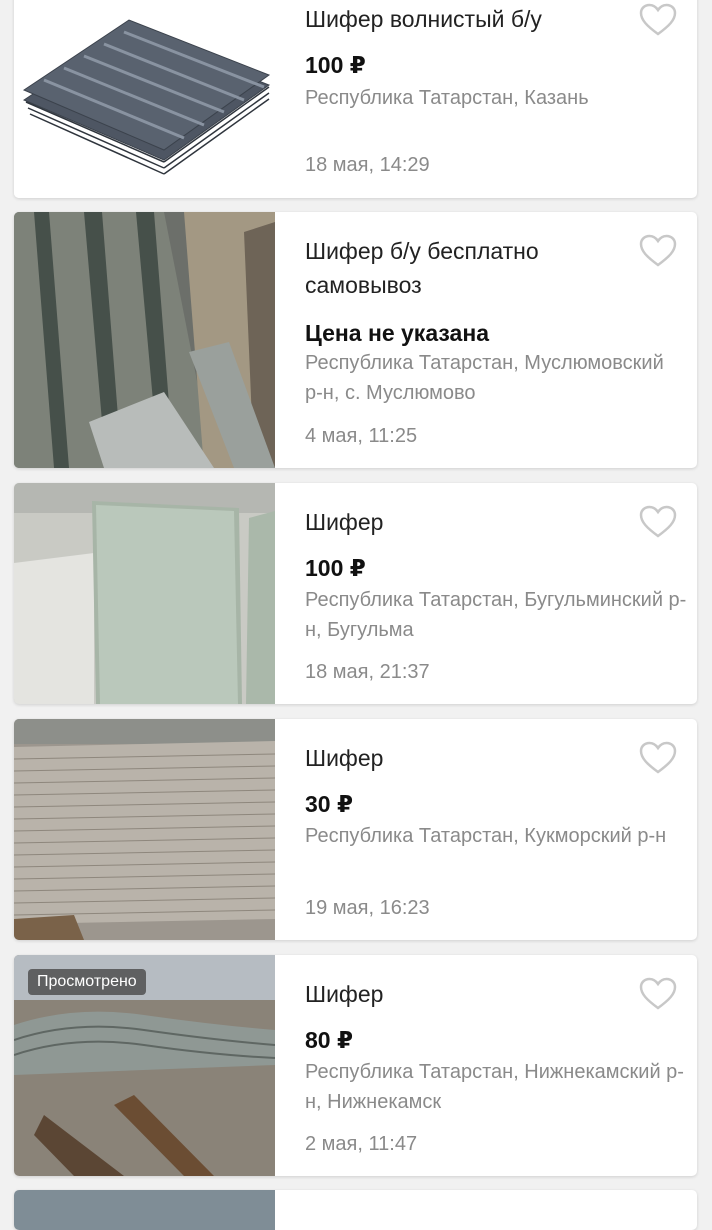  Describe the element at coordinates (355, 1210) in the screenshot. I see `listing-card-partial` at that location.